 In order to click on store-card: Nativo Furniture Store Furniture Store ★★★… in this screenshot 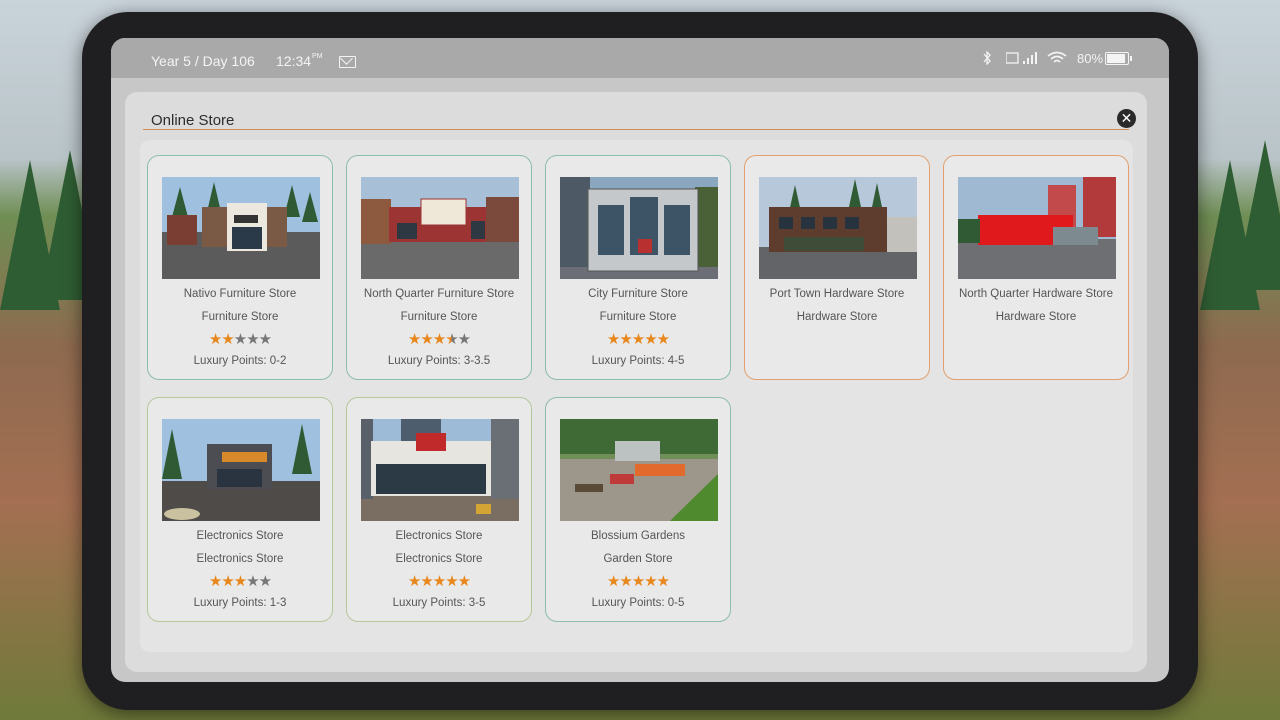, I will do `click(240, 267)`.